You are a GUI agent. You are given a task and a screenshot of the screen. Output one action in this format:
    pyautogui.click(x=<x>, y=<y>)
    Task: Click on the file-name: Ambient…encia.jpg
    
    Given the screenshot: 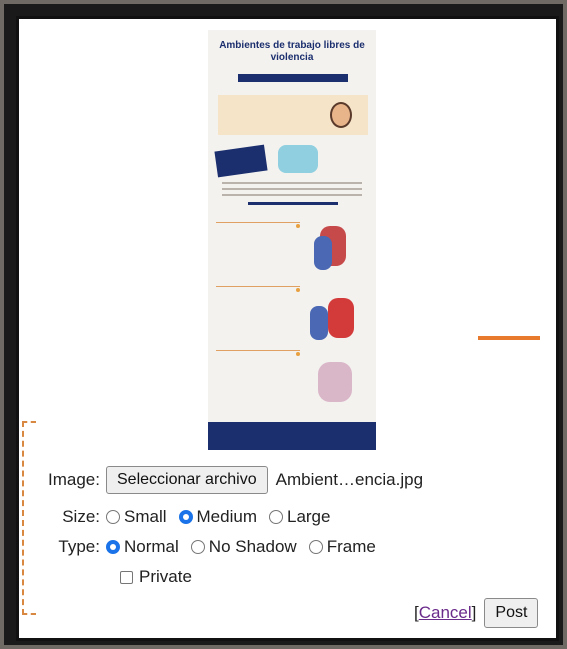 What is the action you would take?
    pyautogui.click(x=349, y=479)
    